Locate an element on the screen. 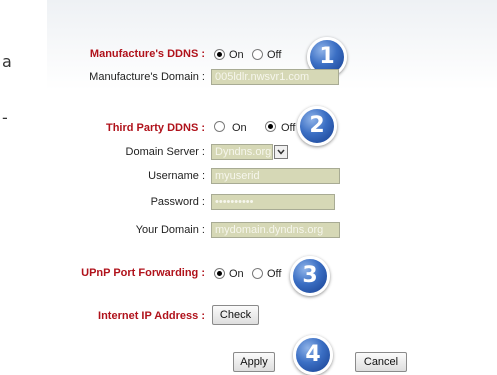 Image resolution: width=497 pixels, height=375 pixels. cancel-button: Cancel is located at coordinates (381, 362).